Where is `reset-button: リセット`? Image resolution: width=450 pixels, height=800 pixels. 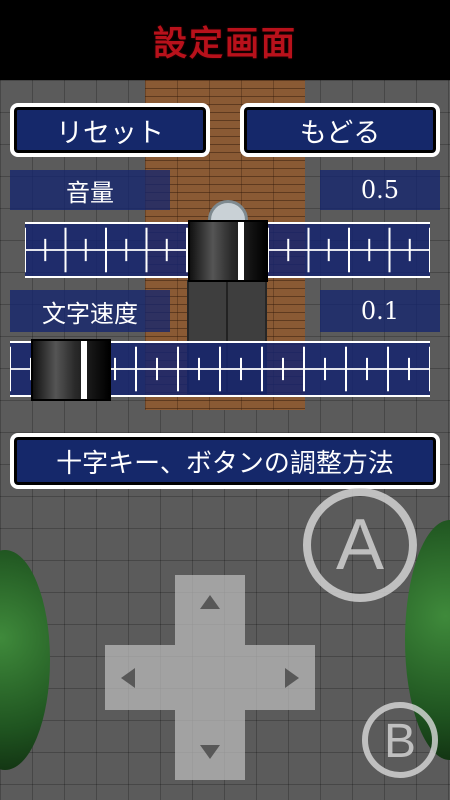 reset-button: リセット is located at coordinates (110, 130).